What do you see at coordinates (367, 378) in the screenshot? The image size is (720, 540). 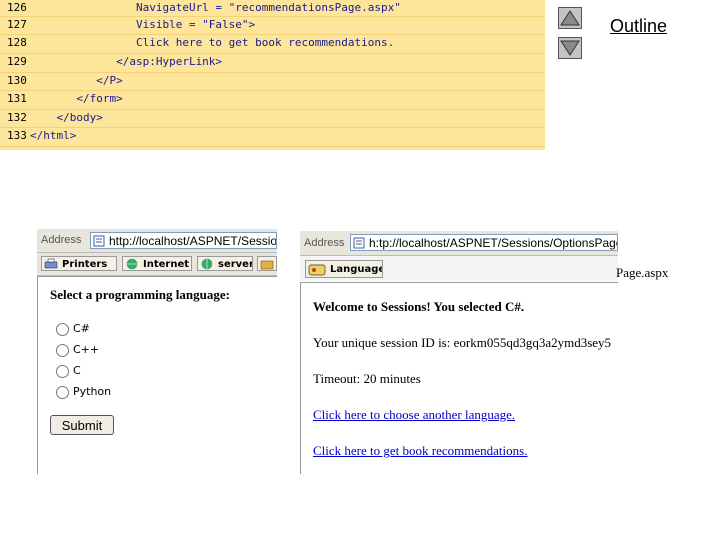 I see `timeout-text: Timeout: 20 minutes` at bounding box center [367, 378].